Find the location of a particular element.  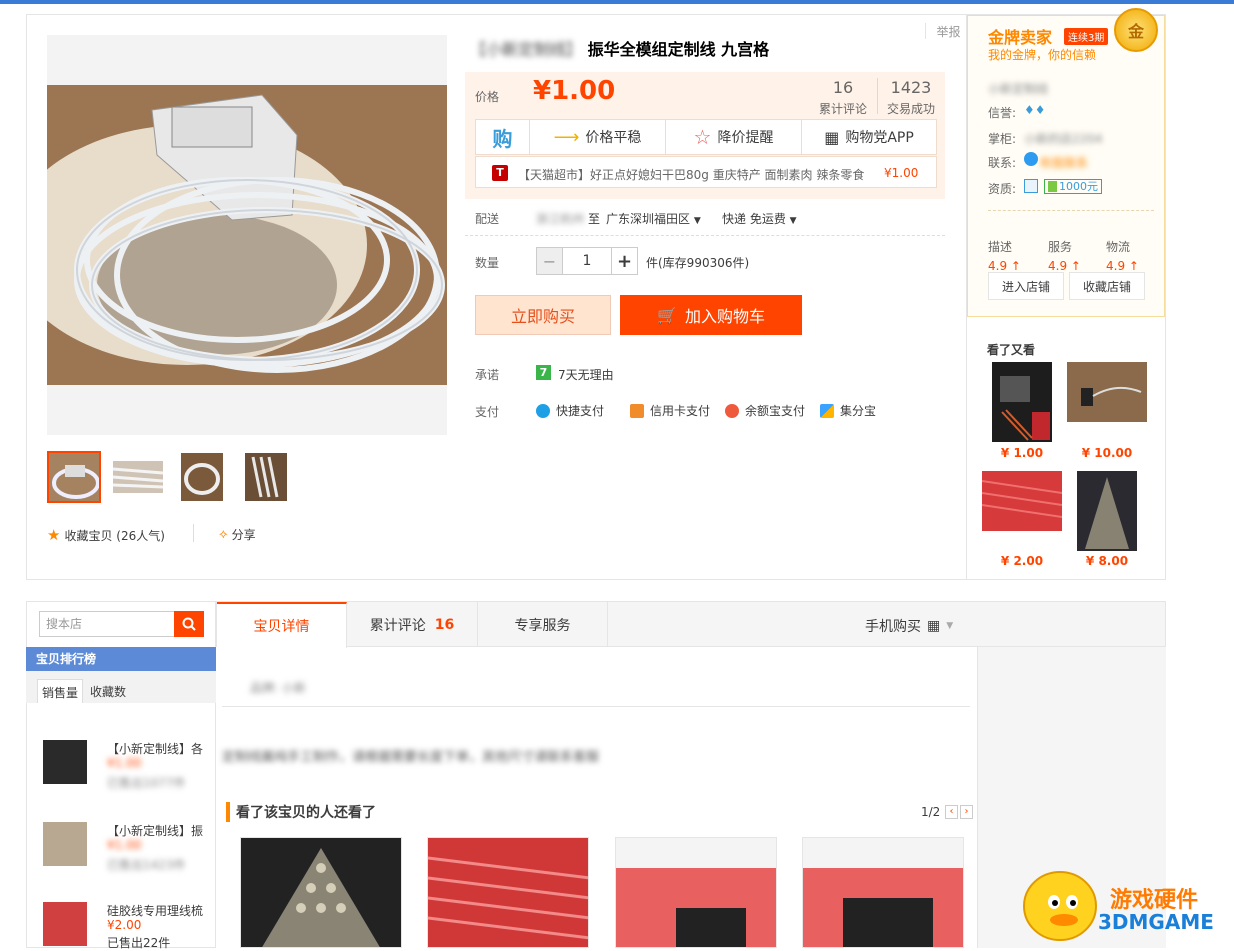

see-also-item-3-image is located at coordinates (1022, 501).